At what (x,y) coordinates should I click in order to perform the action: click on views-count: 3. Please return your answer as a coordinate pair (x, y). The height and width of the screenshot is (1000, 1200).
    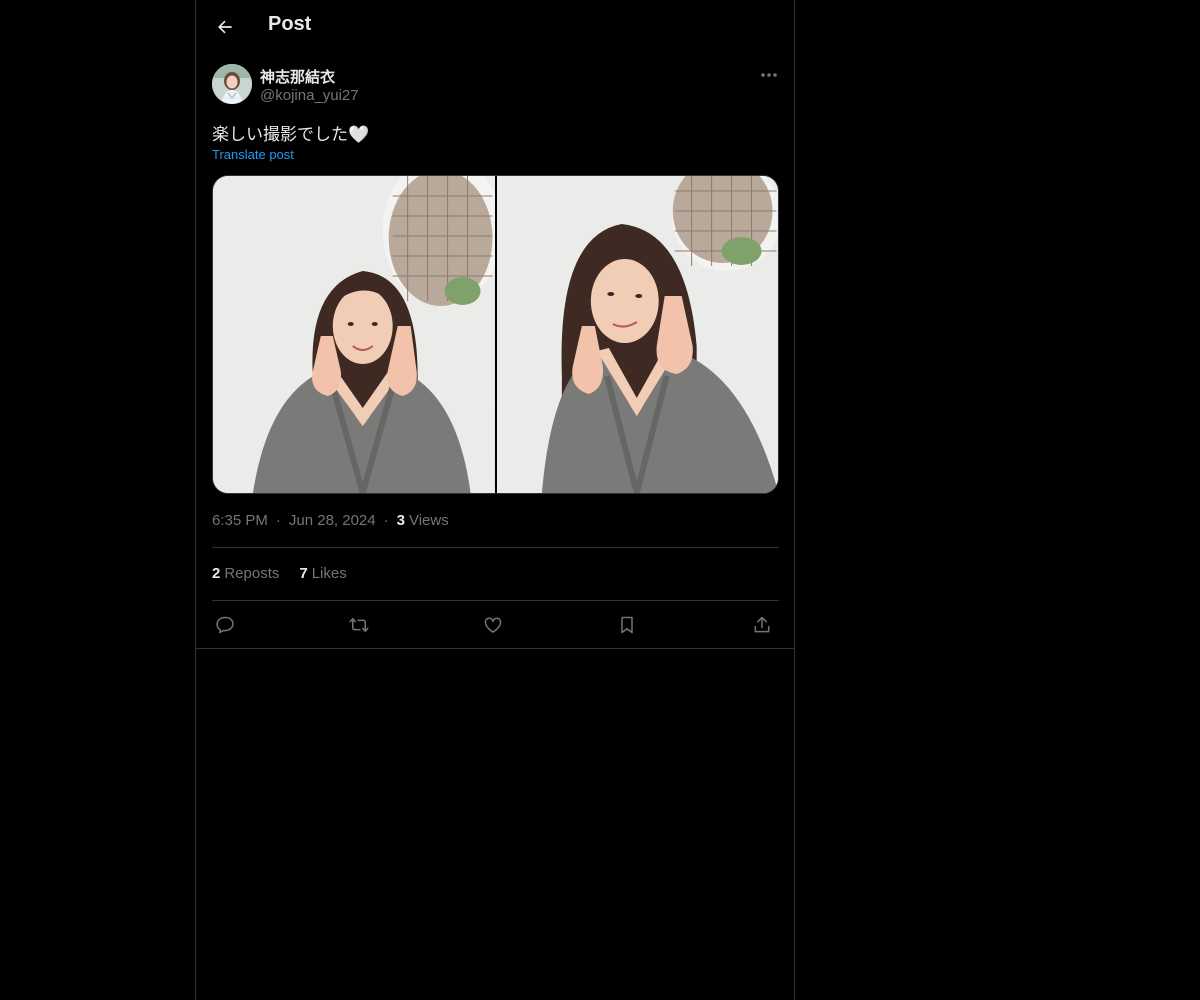
    Looking at the image, I should click on (400, 520).